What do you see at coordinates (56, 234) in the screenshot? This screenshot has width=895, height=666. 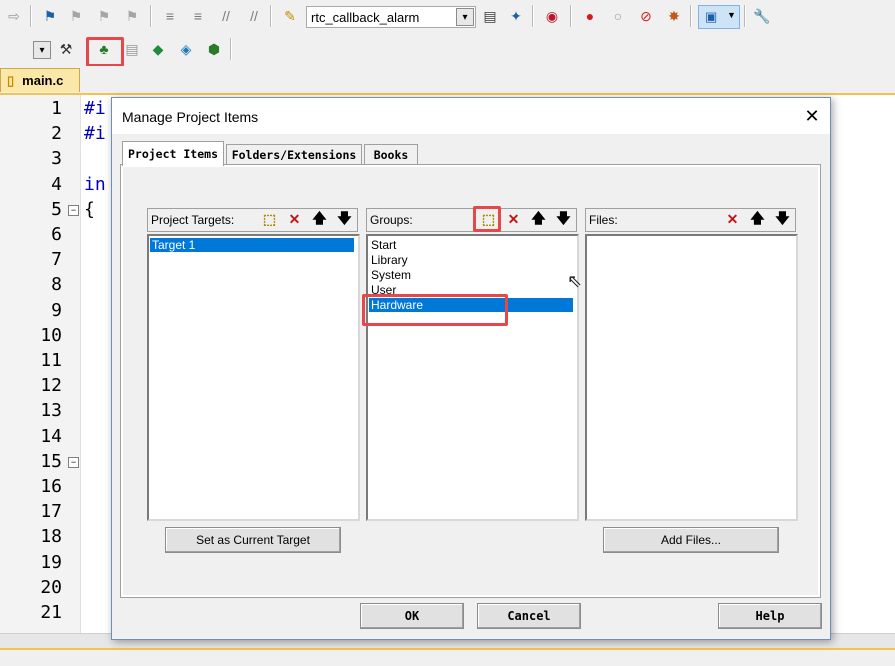 I see `line-number: 6` at bounding box center [56, 234].